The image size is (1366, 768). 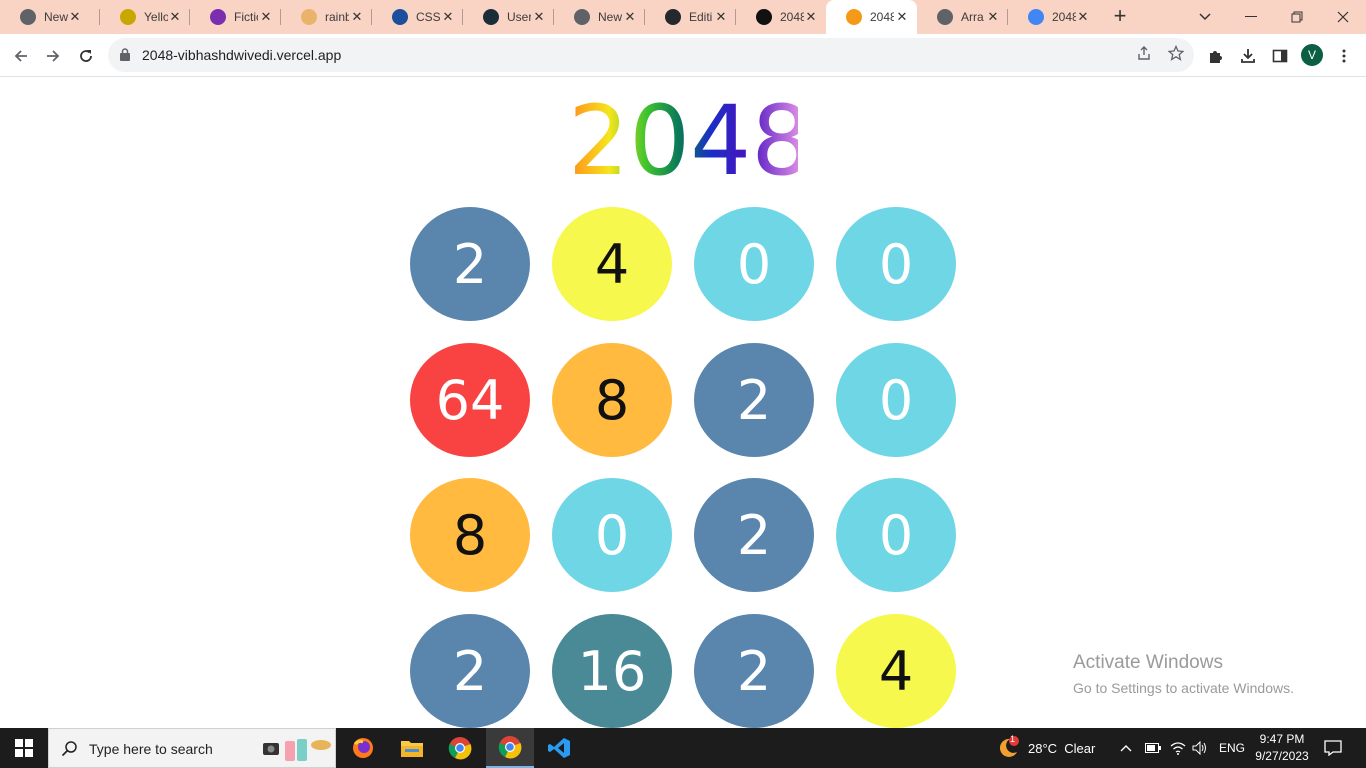 I want to click on lock-icon, so click(x=125, y=54).